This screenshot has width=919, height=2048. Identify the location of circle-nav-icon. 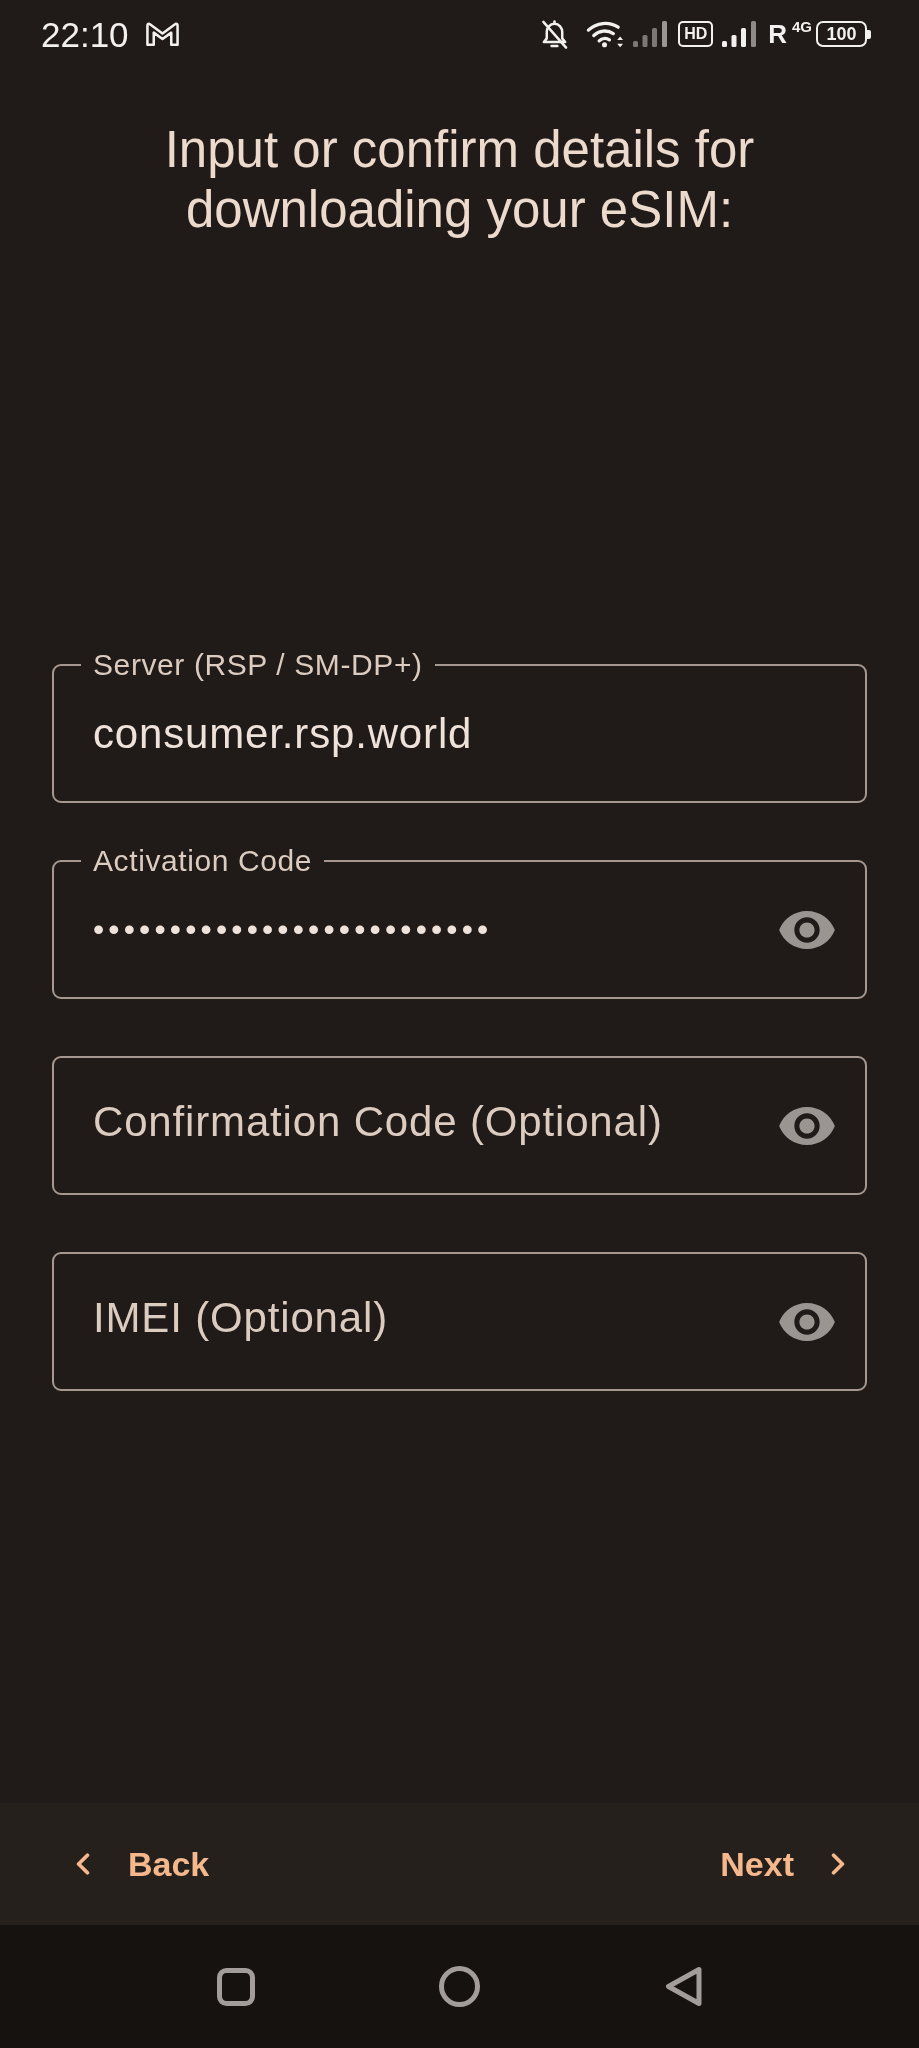
(459, 1986).